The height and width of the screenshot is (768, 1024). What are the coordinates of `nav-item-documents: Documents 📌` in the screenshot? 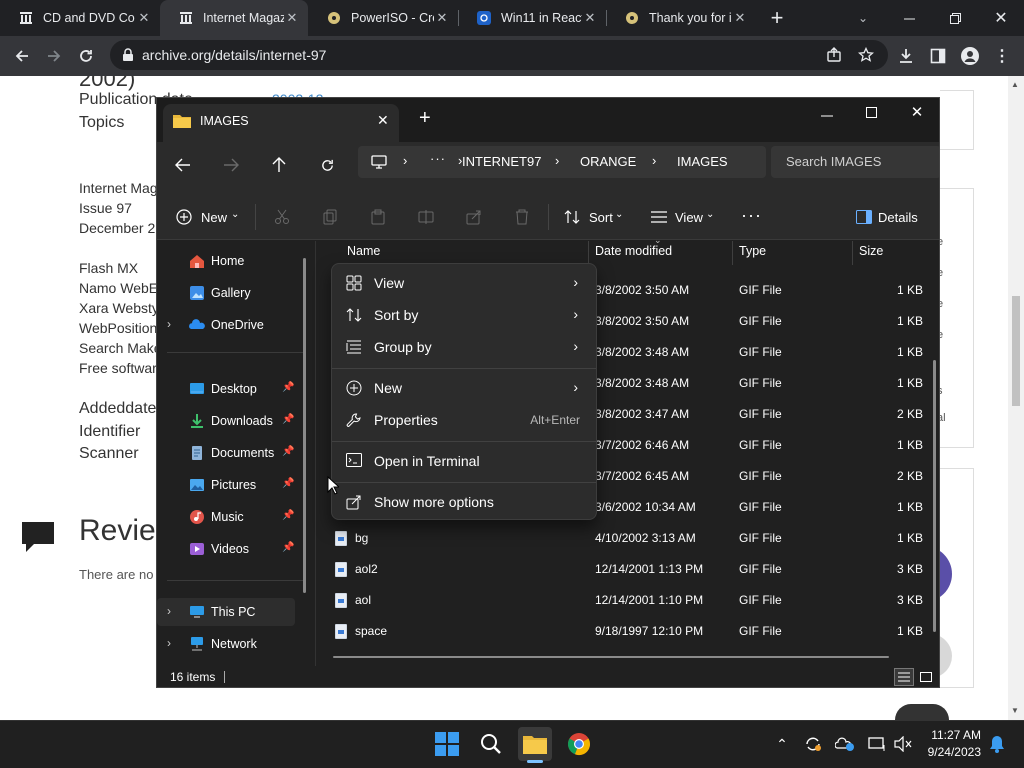 It's located at (227, 453).